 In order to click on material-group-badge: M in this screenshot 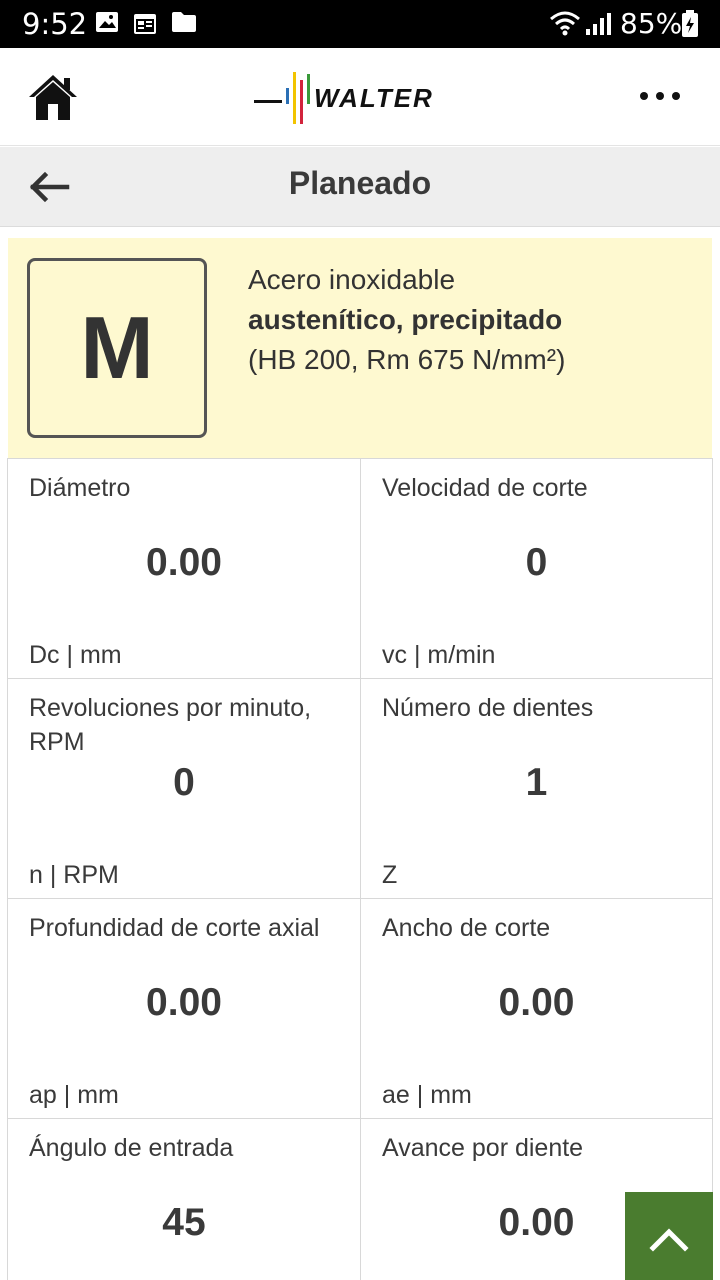, I will do `click(117, 348)`.